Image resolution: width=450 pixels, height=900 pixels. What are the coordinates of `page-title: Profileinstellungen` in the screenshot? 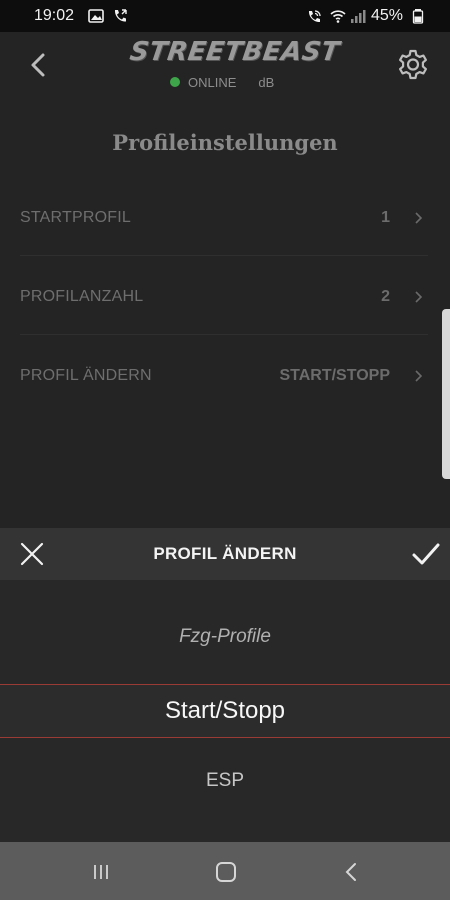 It's located at (225, 142).